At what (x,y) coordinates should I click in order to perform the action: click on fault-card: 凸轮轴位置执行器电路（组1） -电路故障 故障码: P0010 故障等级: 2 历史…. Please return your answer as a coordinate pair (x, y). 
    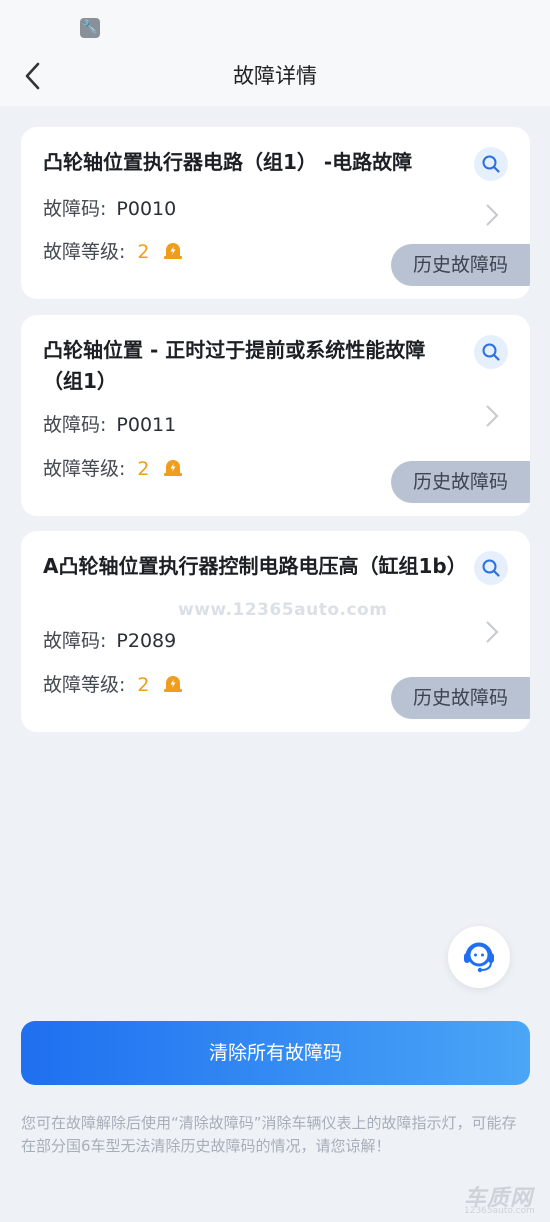
    Looking at the image, I should click on (275, 213).